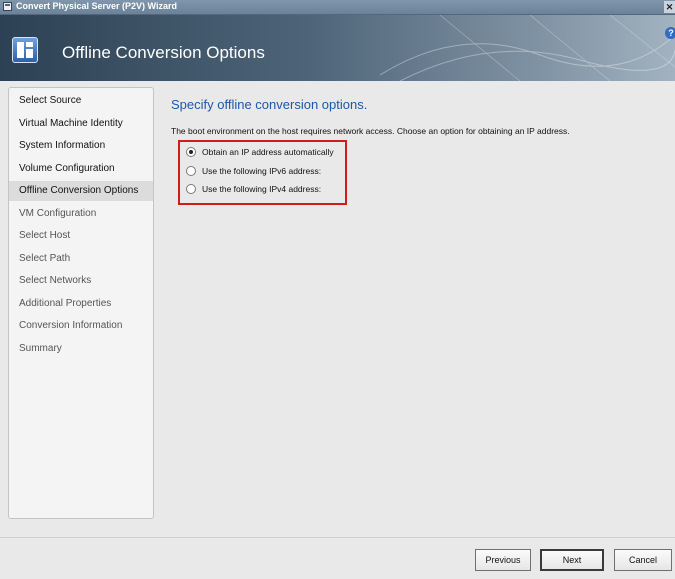 This screenshot has height=579, width=675. What do you see at coordinates (81, 191) in the screenshot?
I see `nav-item-offline-conversion-options: Offline Conversion Options` at bounding box center [81, 191].